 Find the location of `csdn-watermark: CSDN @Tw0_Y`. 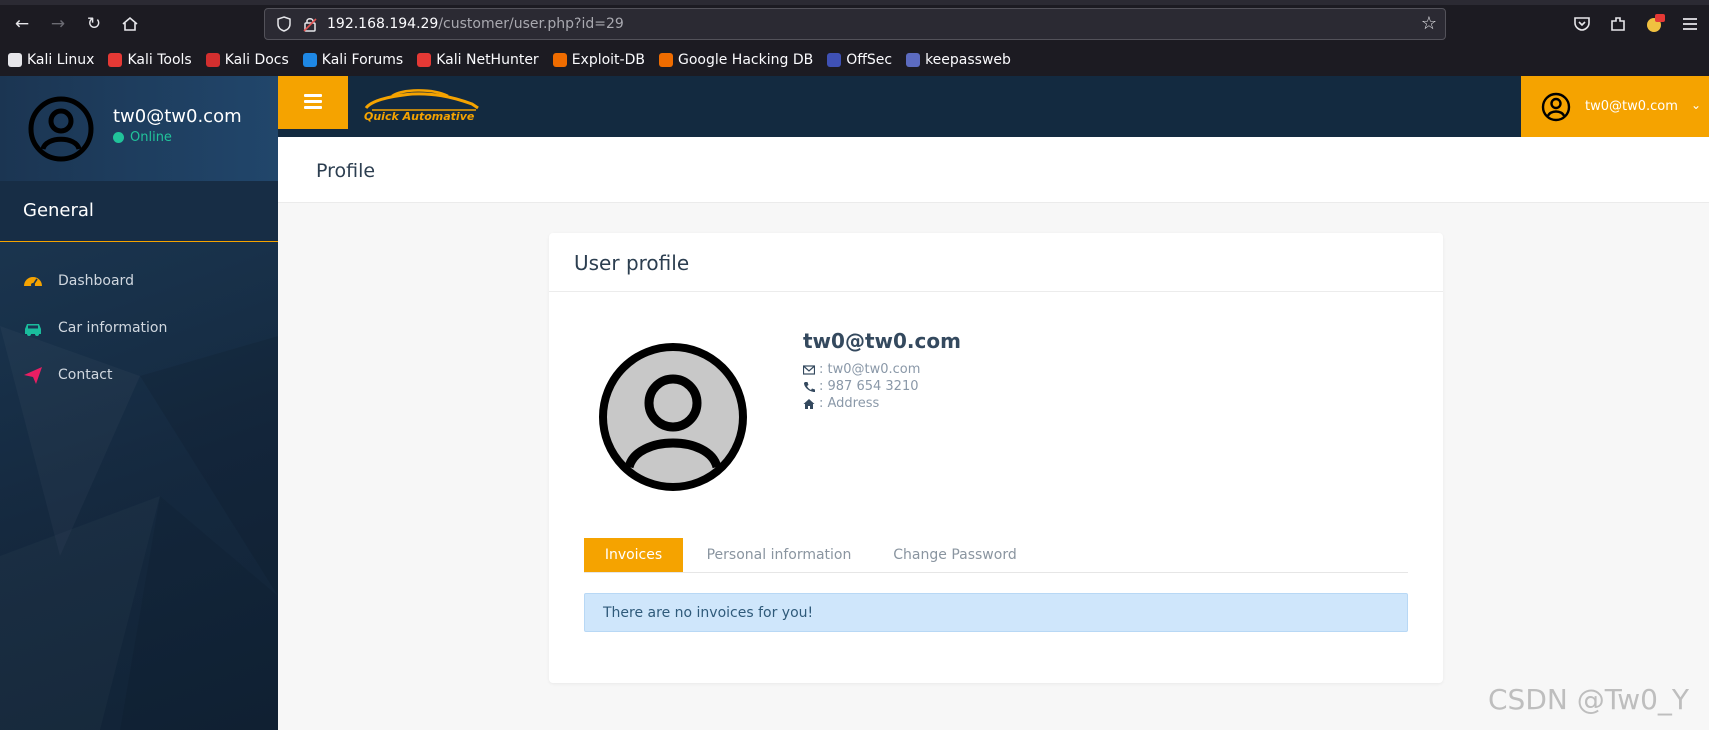

csdn-watermark: CSDN @Tw0_Y is located at coordinates (1589, 699).